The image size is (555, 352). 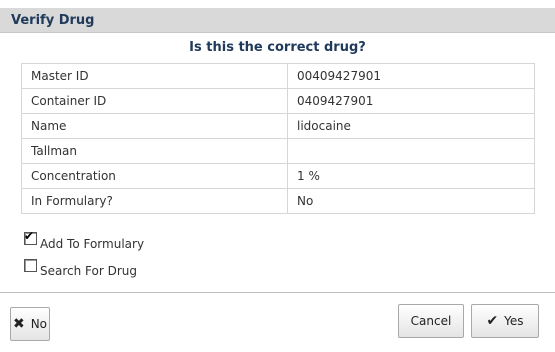 What do you see at coordinates (411, 151) in the screenshot?
I see `detail-value` at bounding box center [411, 151].